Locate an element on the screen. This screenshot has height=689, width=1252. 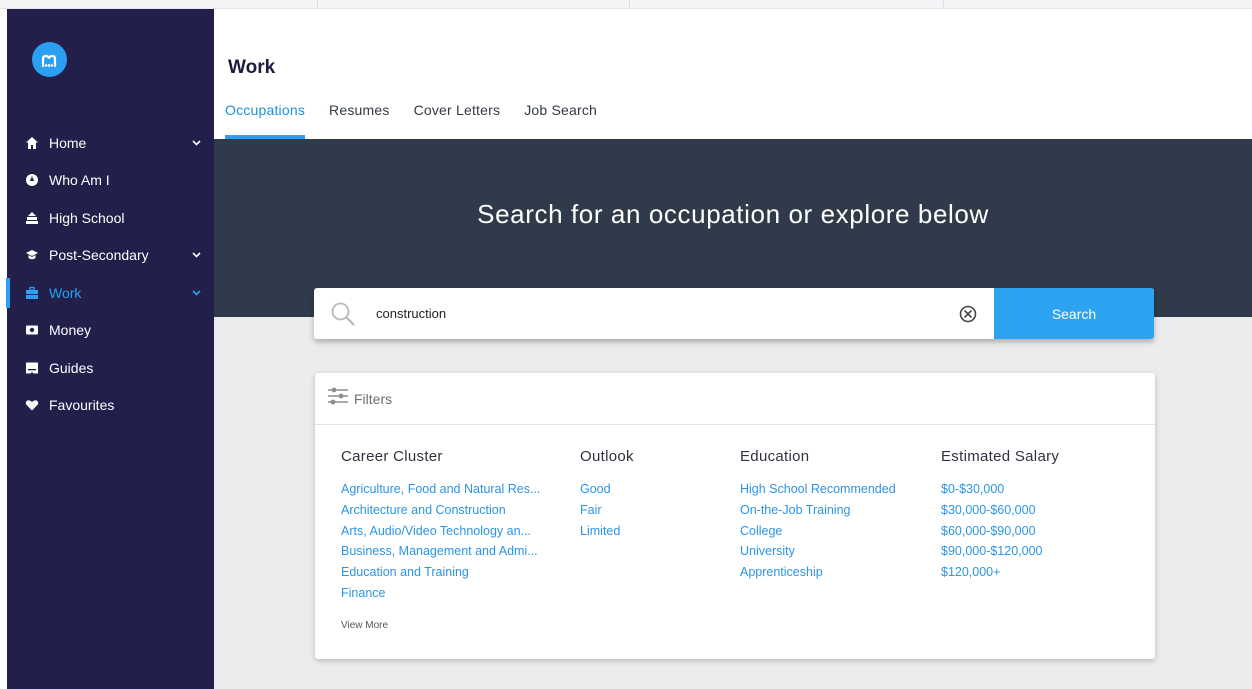
tab-job-search: Job Search is located at coordinates (560, 120).